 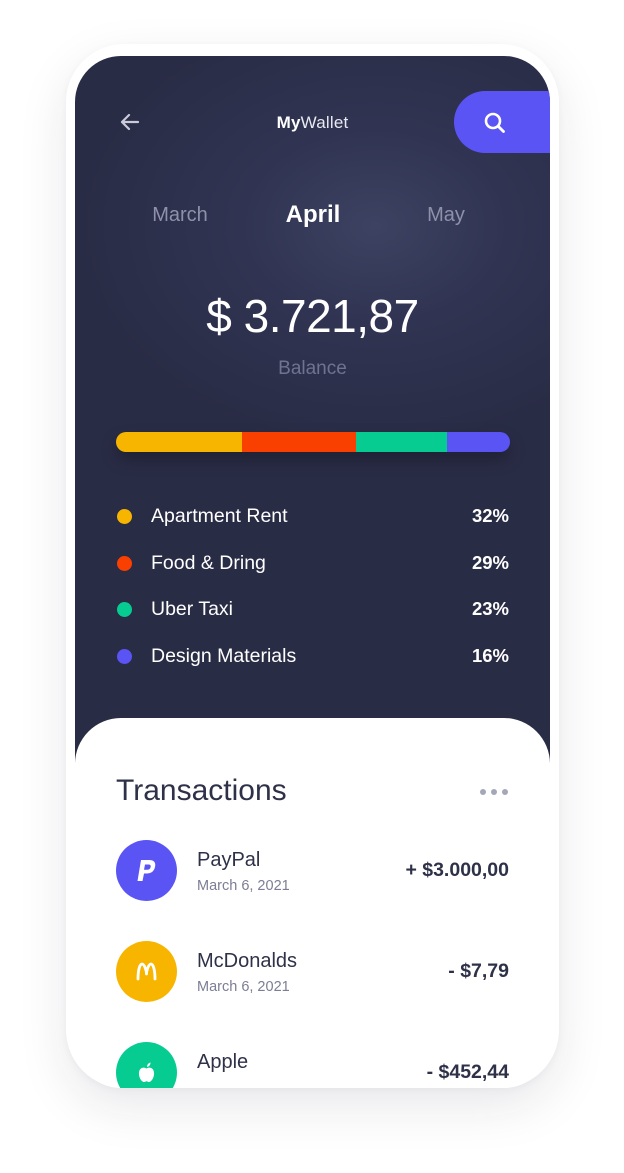 What do you see at coordinates (208, 563) in the screenshot?
I see `category-name: Food & Dring` at bounding box center [208, 563].